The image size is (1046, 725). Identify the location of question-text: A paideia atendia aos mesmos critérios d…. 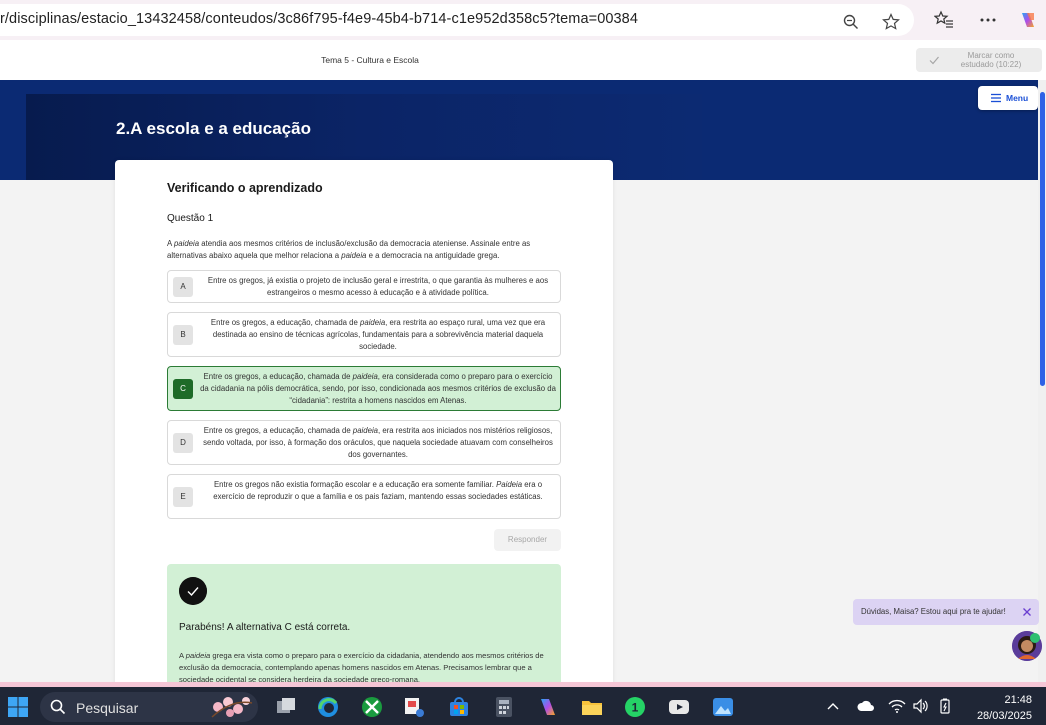
(349, 249).